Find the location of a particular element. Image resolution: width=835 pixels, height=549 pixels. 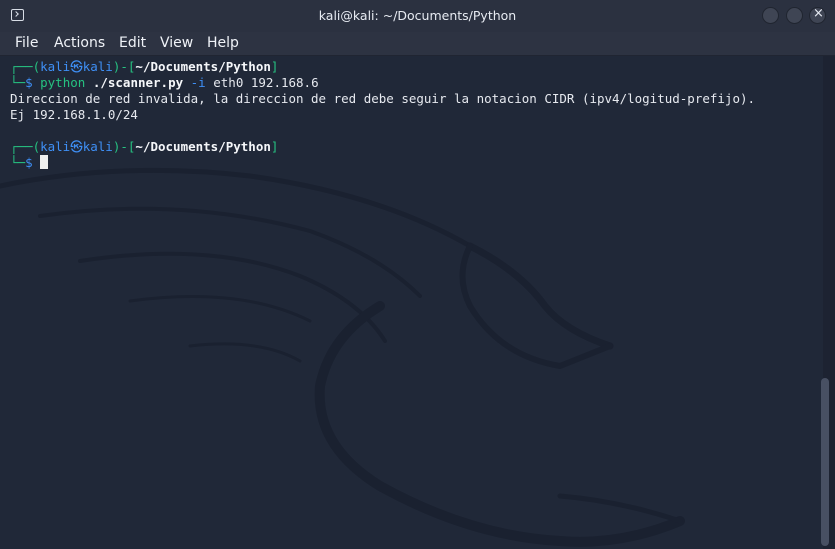

prompt-line-2: ┌──(kali㉿kali)-[~/Documents/Python] is located at coordinates (144, 147).